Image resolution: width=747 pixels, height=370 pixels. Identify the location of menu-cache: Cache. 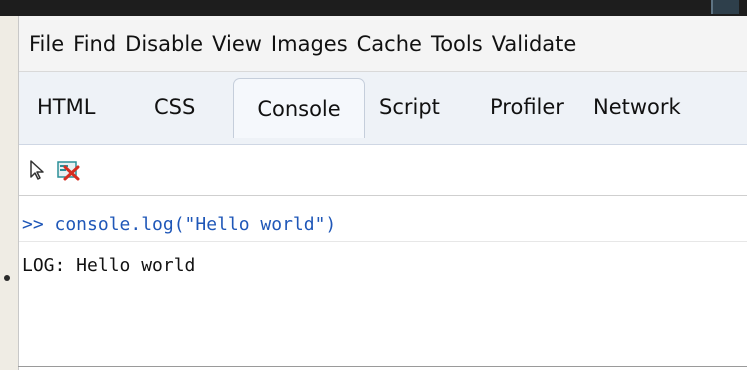
(389, 44).